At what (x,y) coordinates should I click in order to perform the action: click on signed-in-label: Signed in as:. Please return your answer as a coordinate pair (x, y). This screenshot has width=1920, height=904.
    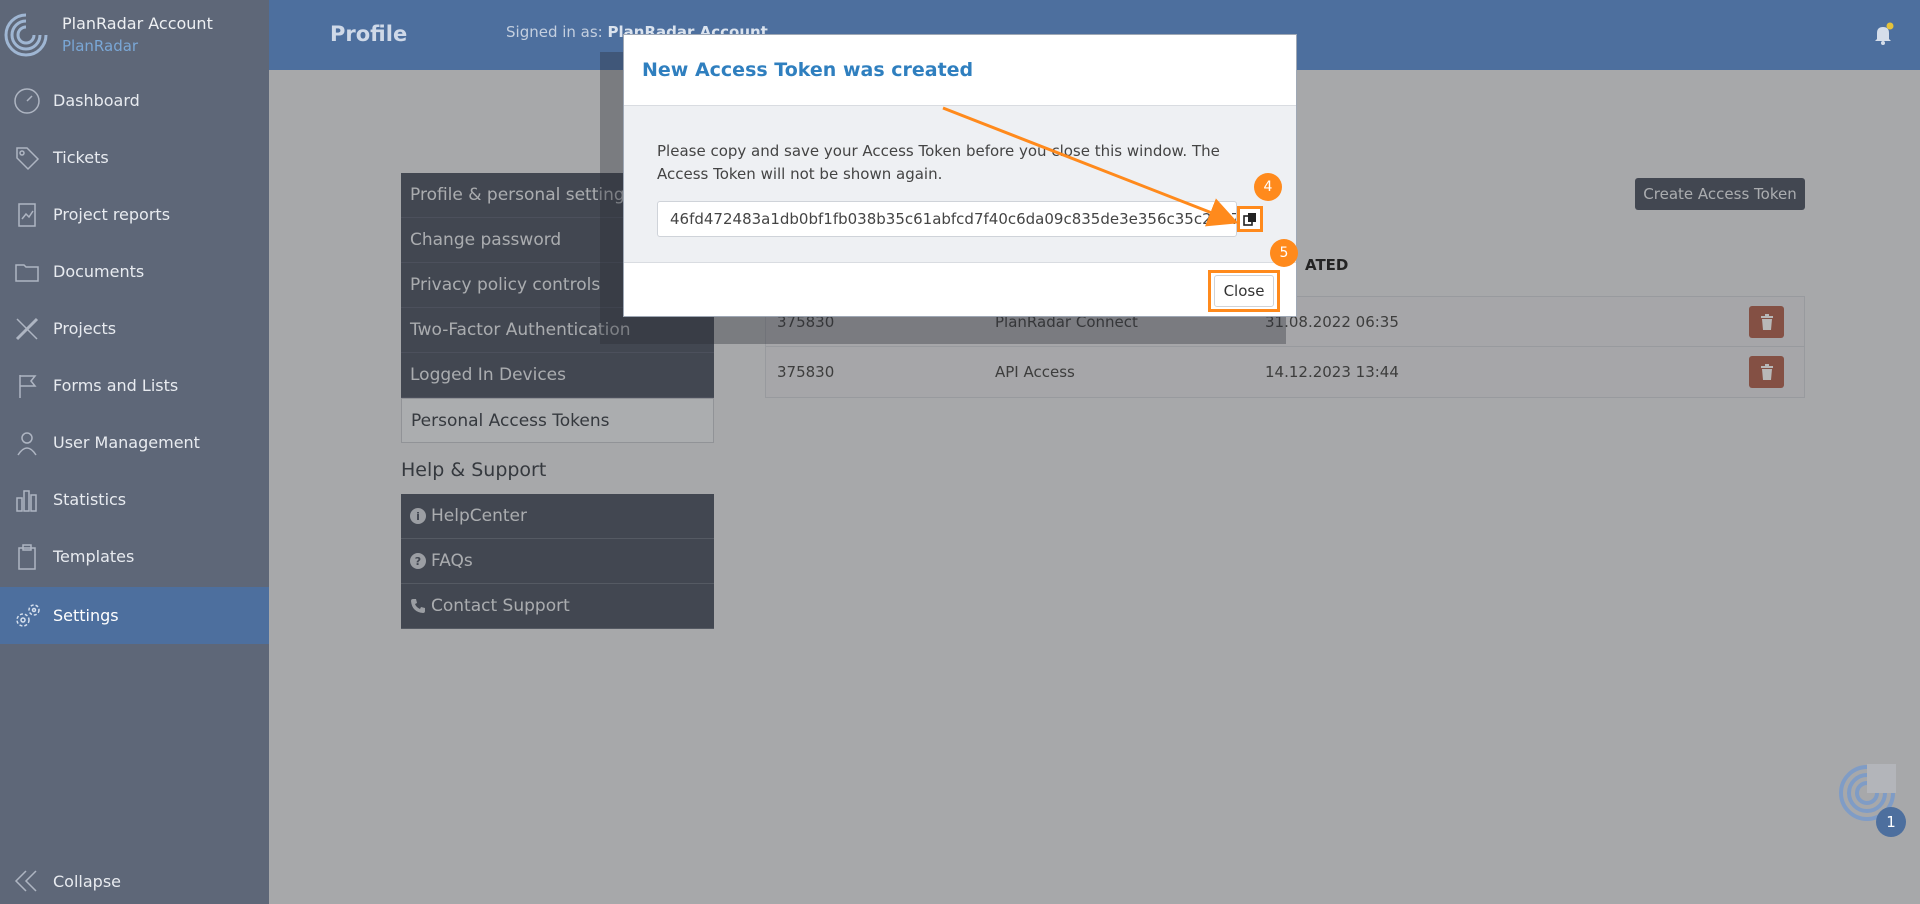
    Looking at the image, I should click on (554, 32).